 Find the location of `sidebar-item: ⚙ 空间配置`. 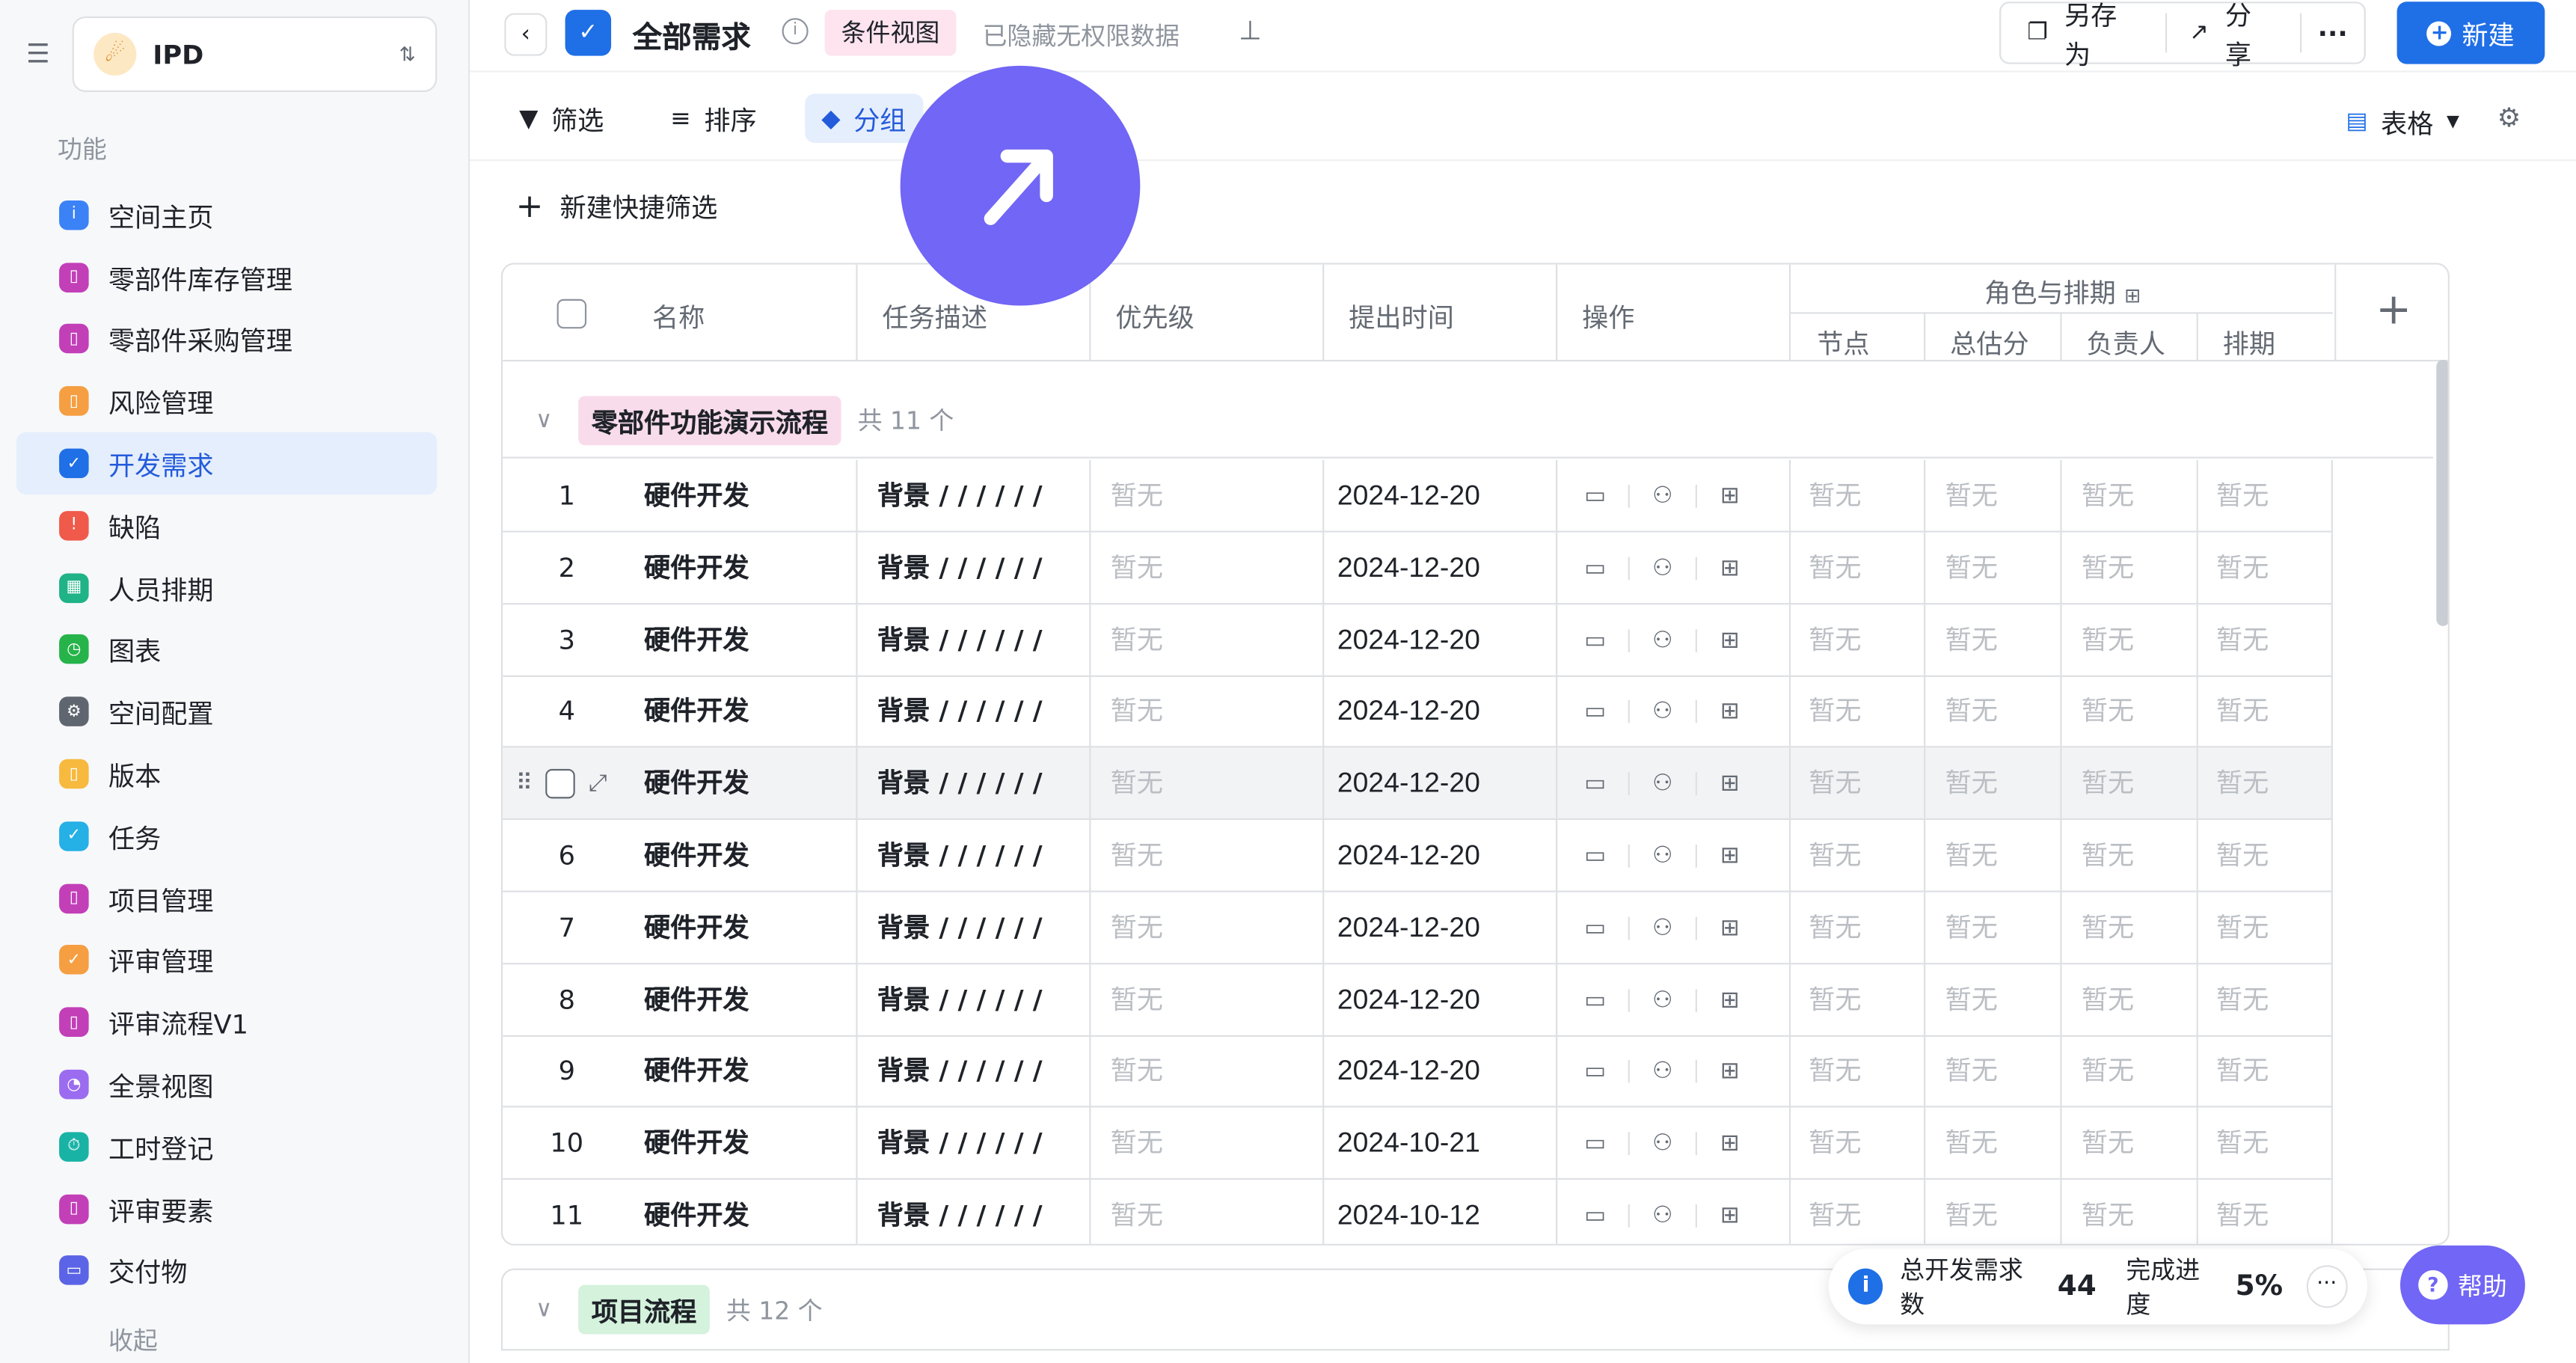

sidebar-item: ⚙ 空间配置 is located at coordinates (226, 712).